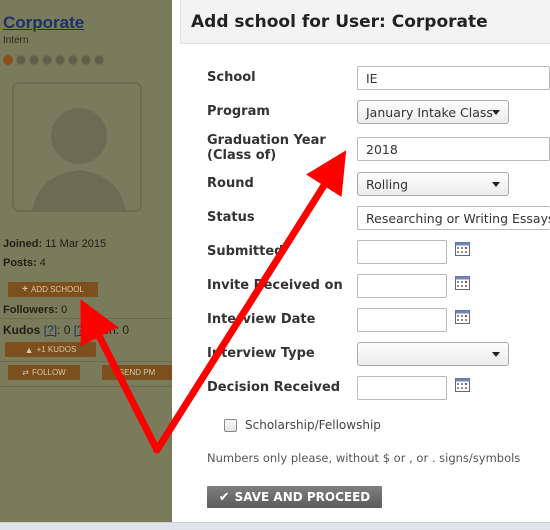 The image size is (550, 530). I want to click on dialog-header: Add school for User: Corporate, so click(365, 22).